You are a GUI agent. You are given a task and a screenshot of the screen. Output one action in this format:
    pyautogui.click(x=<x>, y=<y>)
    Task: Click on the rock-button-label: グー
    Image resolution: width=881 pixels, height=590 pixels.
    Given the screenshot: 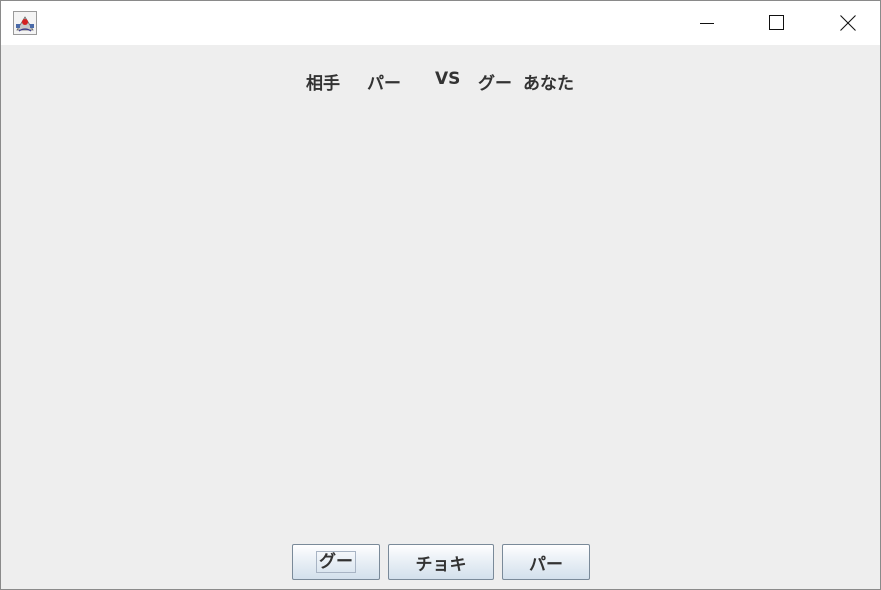 What is the action you would take?
    pyautogui.click(x=336, y=562)
    